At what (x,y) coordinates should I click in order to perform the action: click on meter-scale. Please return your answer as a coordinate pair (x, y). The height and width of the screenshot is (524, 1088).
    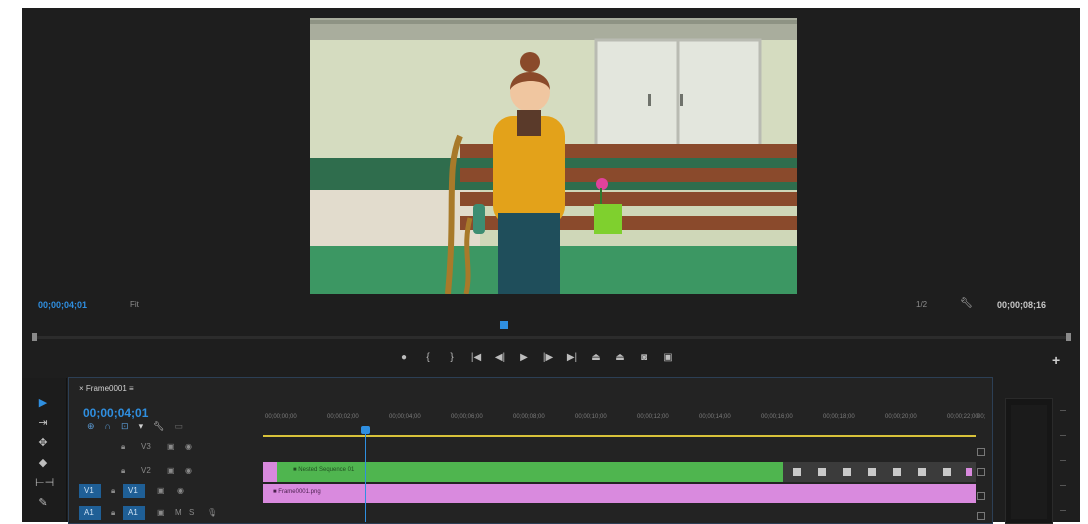
    Looking at the image, I should click on (1065, 460).